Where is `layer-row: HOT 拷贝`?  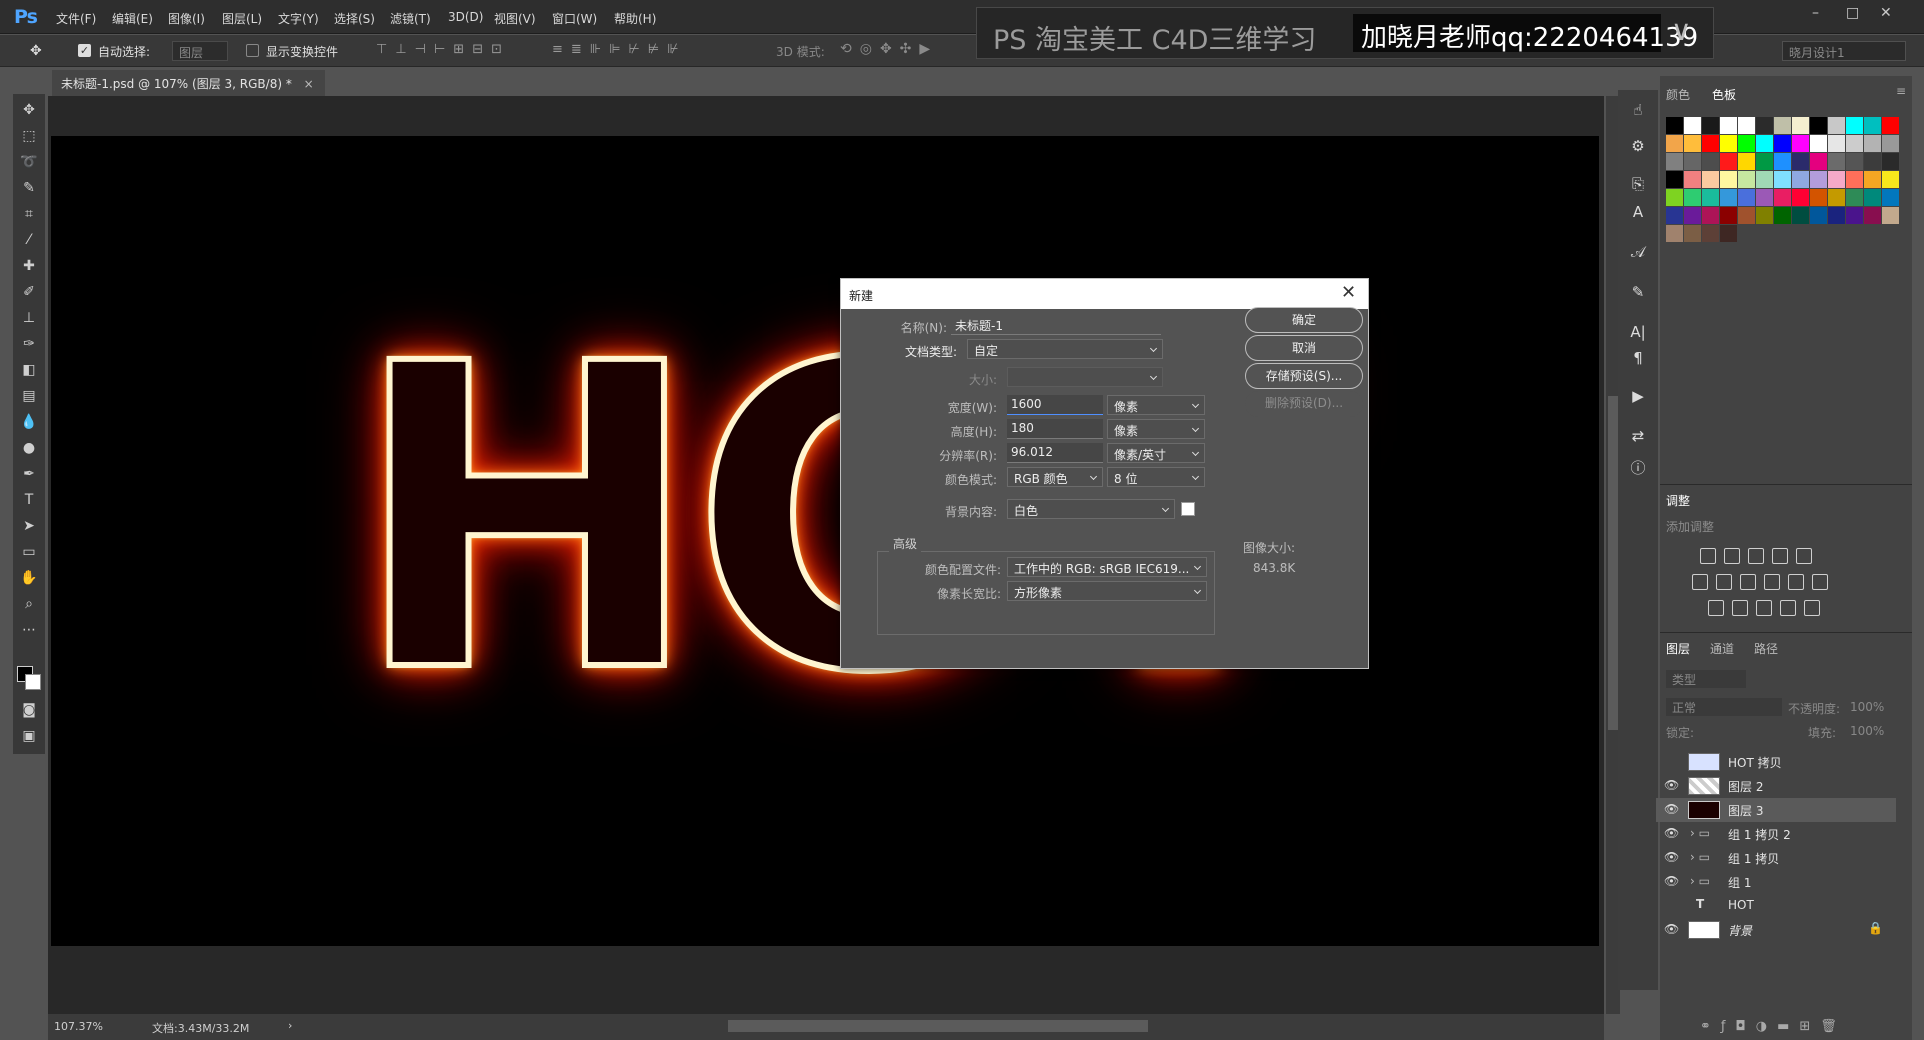 layer-row: HOT 拷贝 is located at coordinates (1776, 762).